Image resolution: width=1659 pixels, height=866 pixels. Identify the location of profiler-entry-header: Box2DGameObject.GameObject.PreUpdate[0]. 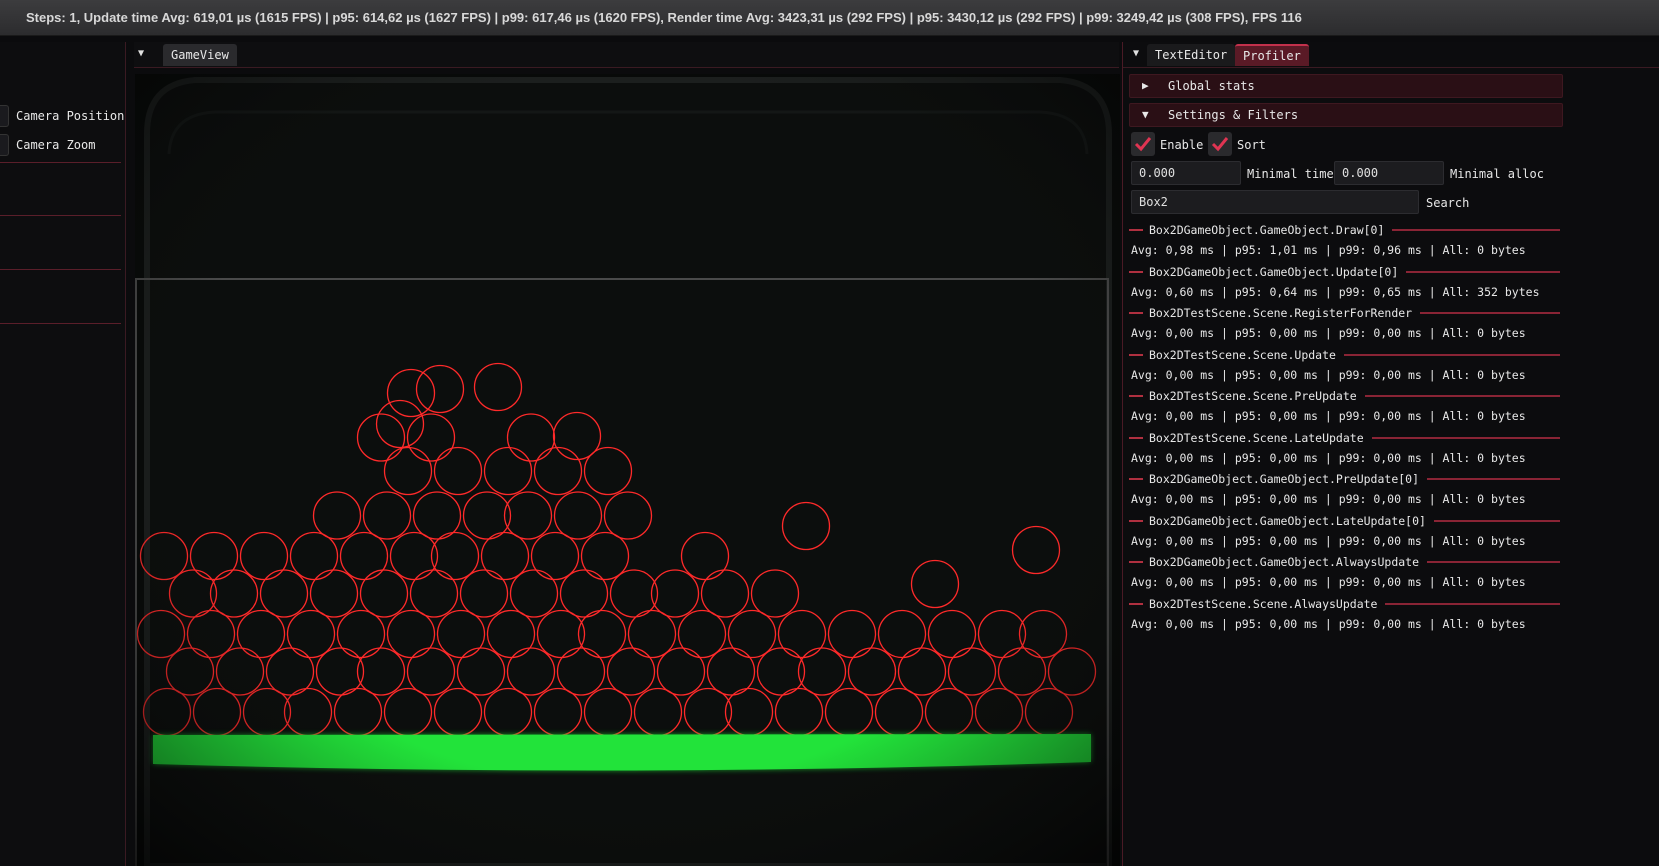
(1344, 479).